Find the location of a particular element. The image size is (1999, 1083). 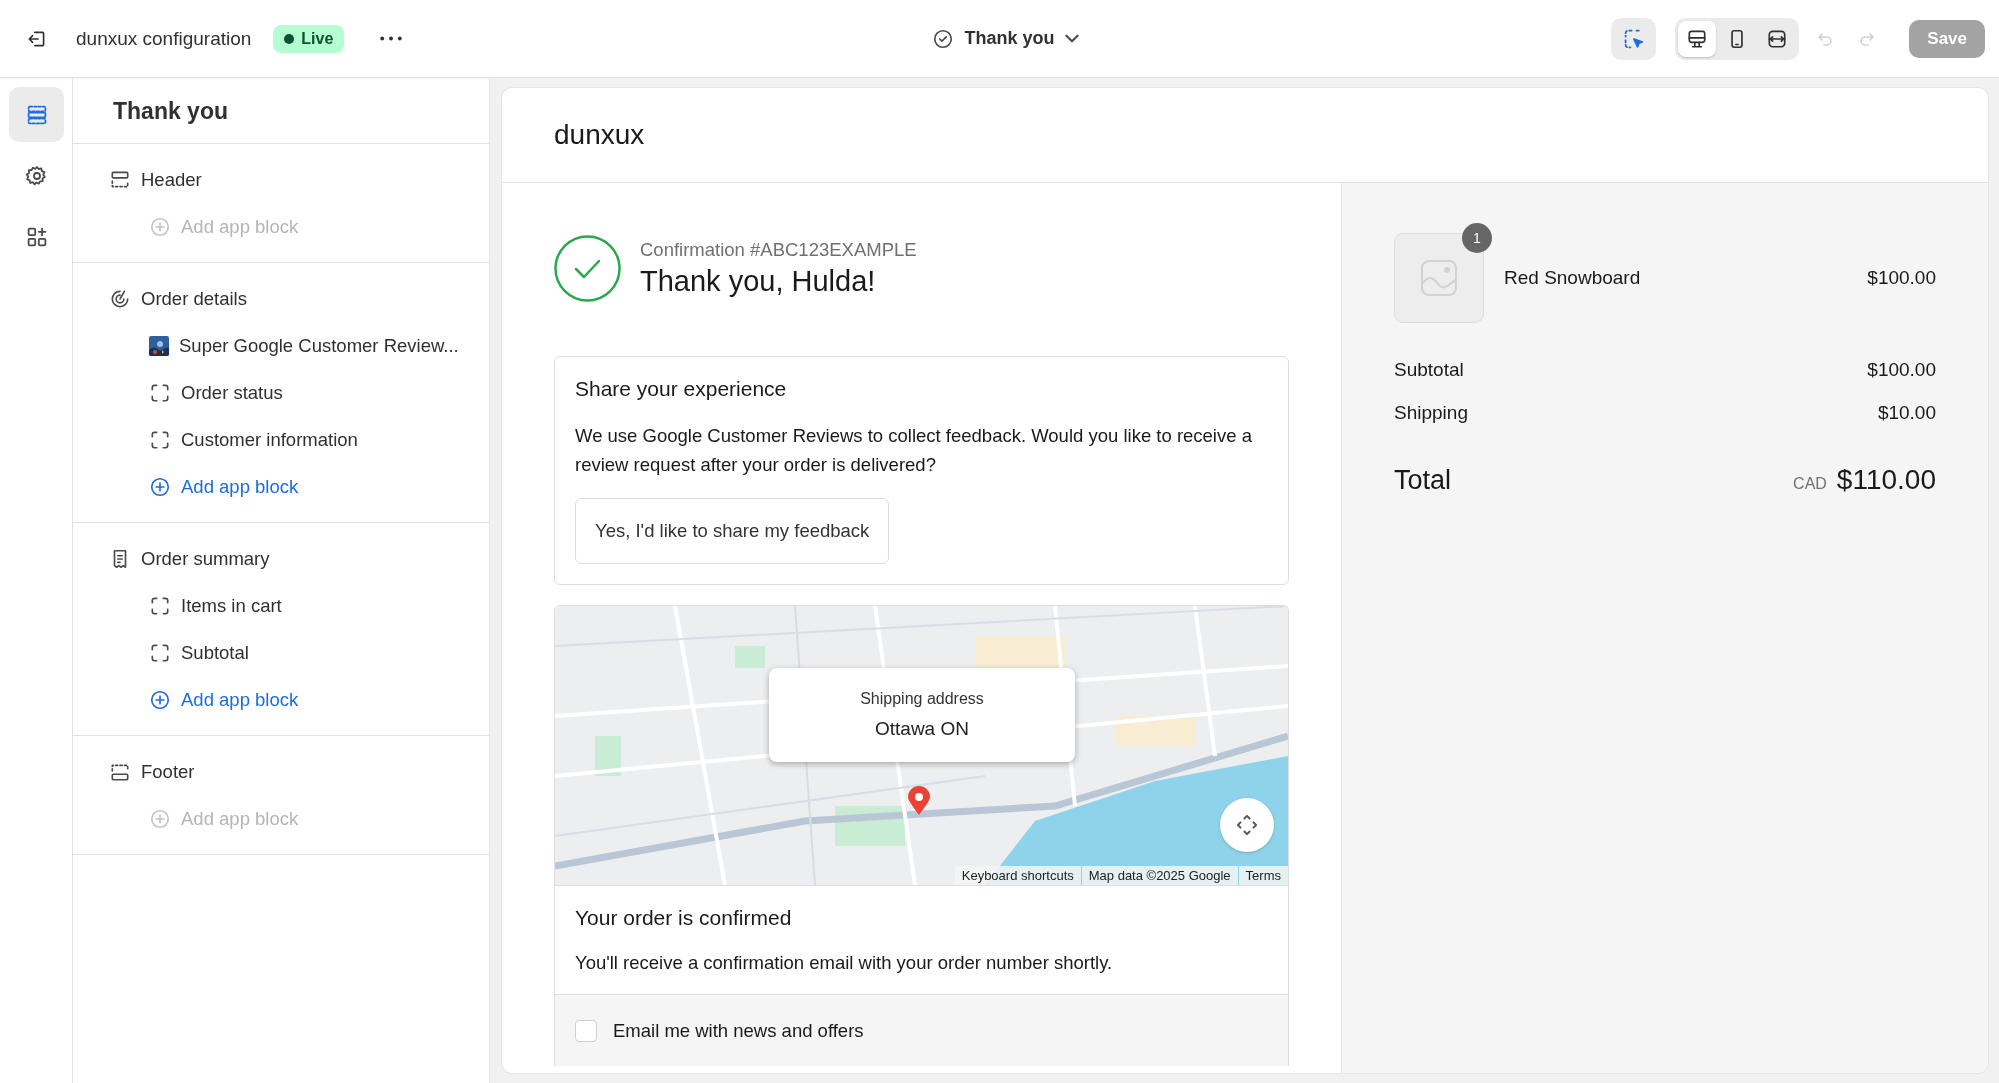

card-title: Your order is confirmed is located at coordinates (684, 918).